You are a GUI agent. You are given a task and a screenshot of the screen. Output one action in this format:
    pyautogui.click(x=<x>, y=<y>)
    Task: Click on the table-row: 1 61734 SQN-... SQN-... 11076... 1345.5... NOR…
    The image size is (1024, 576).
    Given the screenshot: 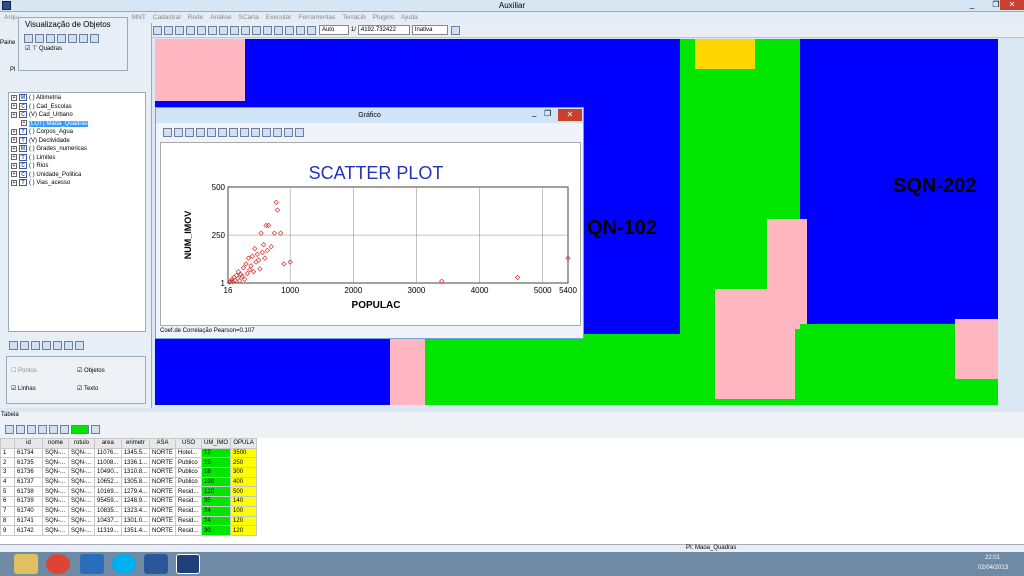 What is the action you would take?
    pyautogui.click(x=129, y=453)
    